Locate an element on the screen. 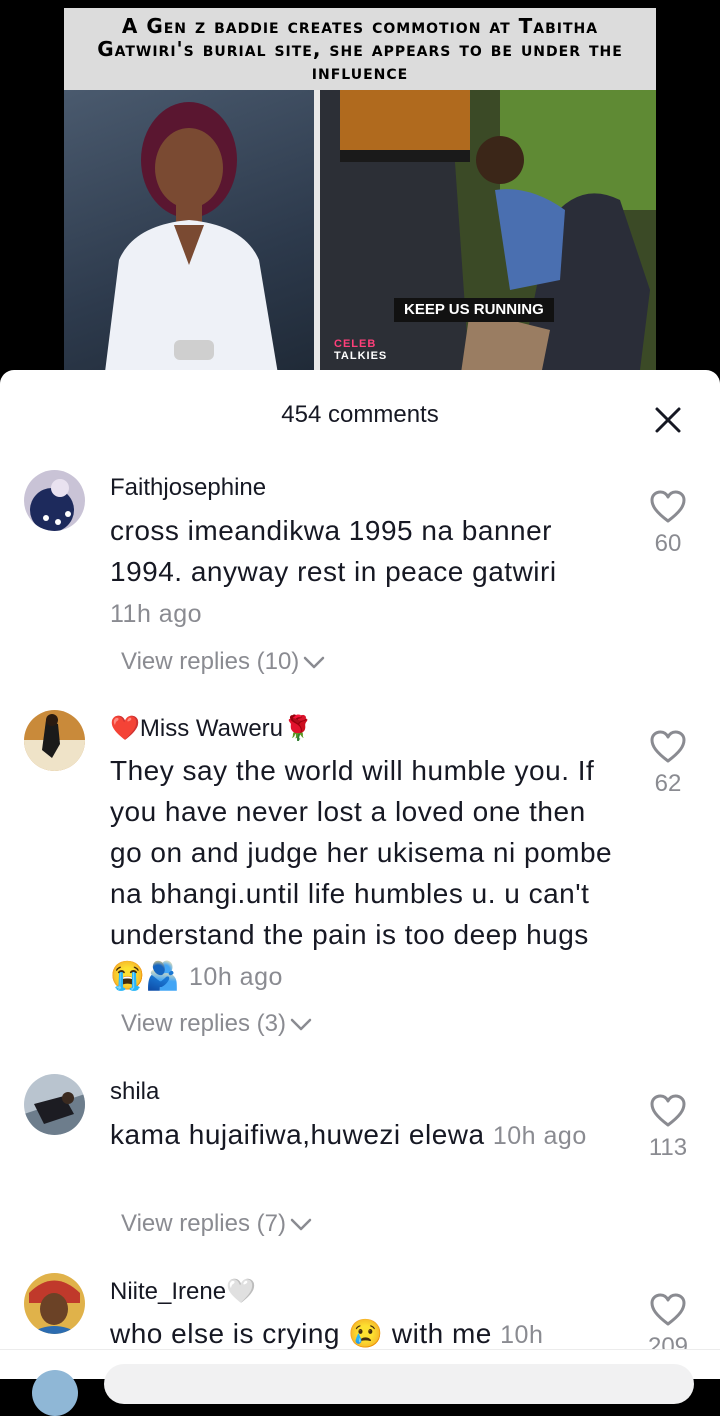 This screenshot has height=1416, width=720. comment-time: 11h ago is located at coordinates (156, 614).